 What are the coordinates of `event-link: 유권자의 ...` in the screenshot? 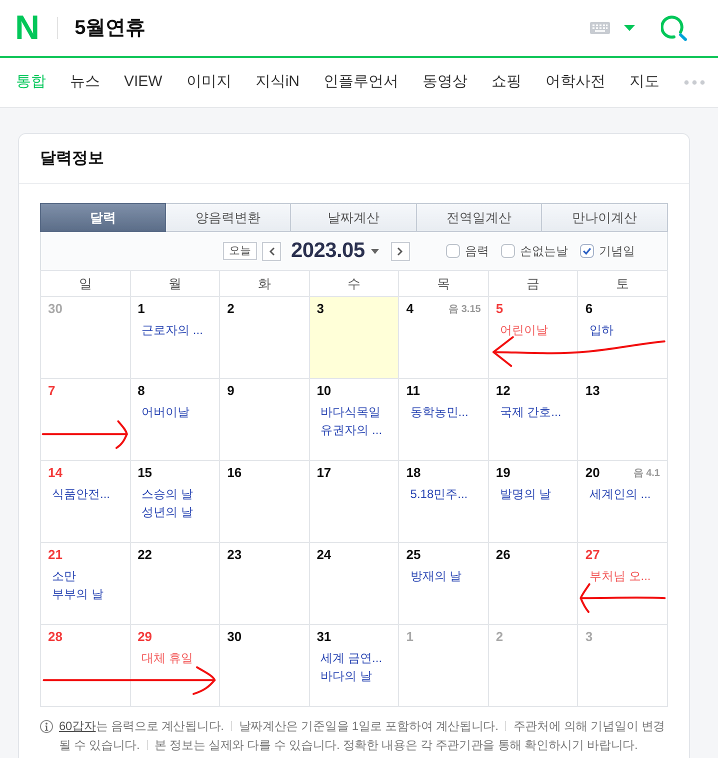 It's located at (351, 430).